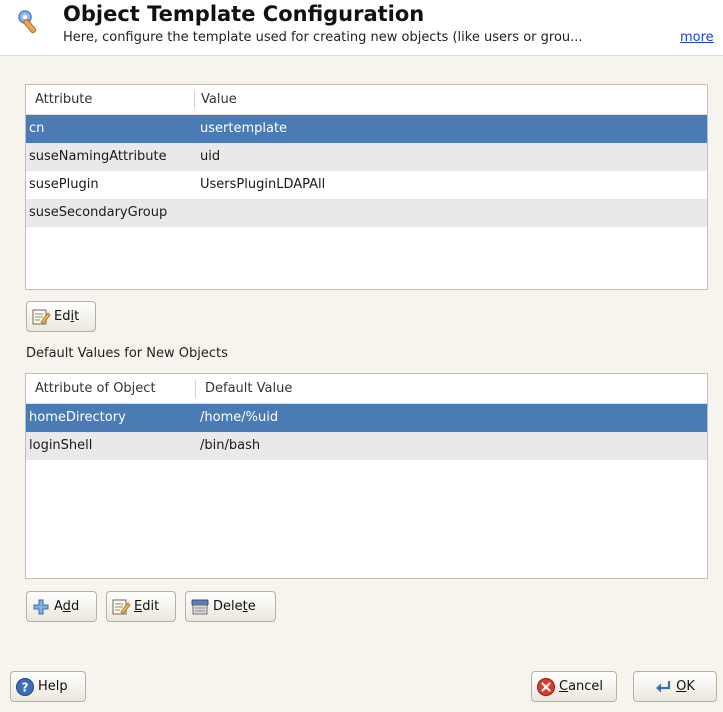 Image resolution: width=723 pixels, height=712 pixels. What do you see at coordinates (67, 606) in the screenshot?
I see `button-label: Add` at bounding box center [67, 606].